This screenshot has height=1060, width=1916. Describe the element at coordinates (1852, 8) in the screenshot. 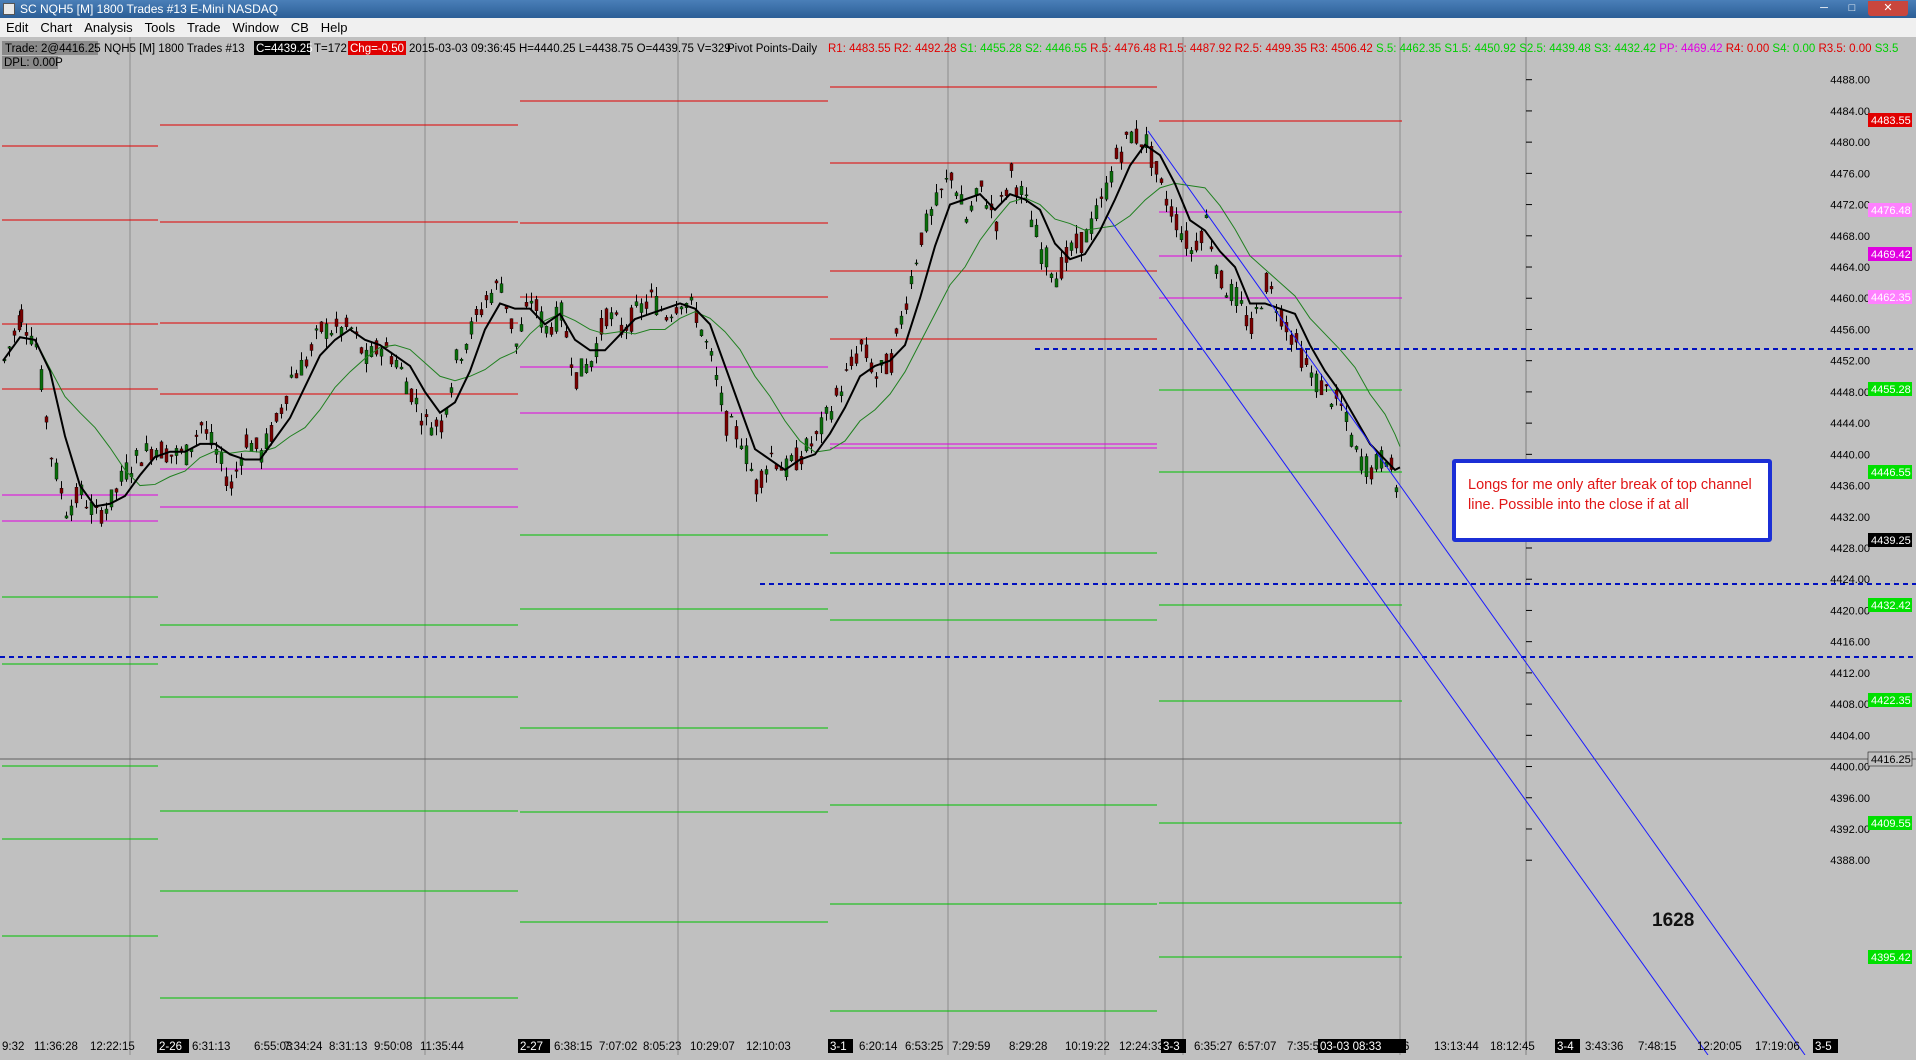

I see `maximize-button: □` at that location.